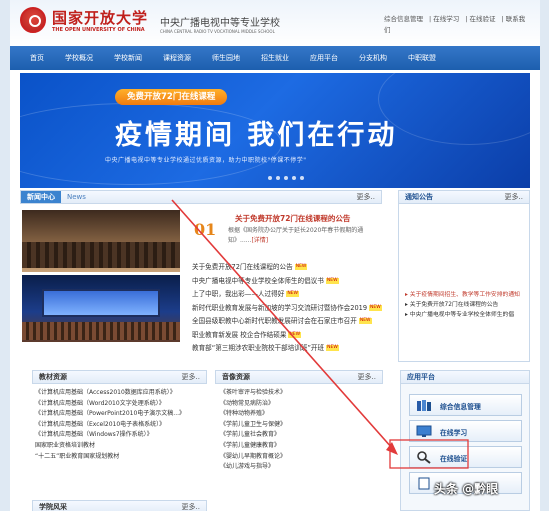 The height and width of the screenshot is (511, 549). I want to click on resources-header: 教材资源 更多.., so click(119, 377).